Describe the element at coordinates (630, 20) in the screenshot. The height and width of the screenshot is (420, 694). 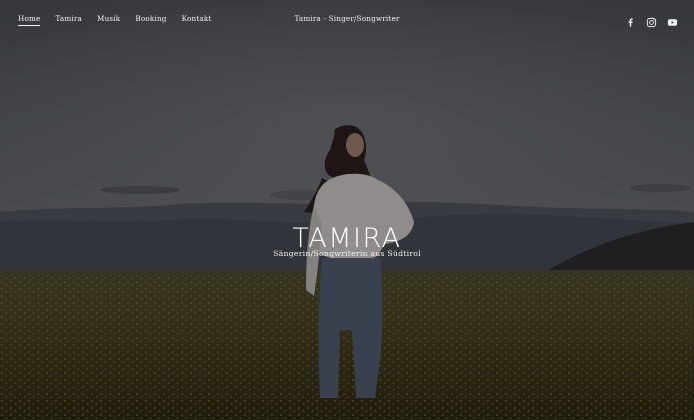
I see `facebook-icon` at that location.